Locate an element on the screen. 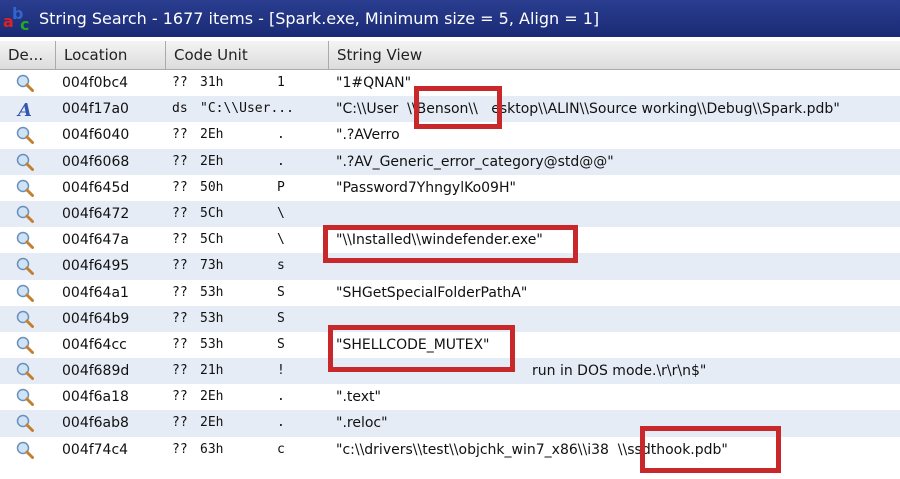 The image size is (900, 479). string-view-cell: "1#QNAN" is located at coordinates (374, 83).